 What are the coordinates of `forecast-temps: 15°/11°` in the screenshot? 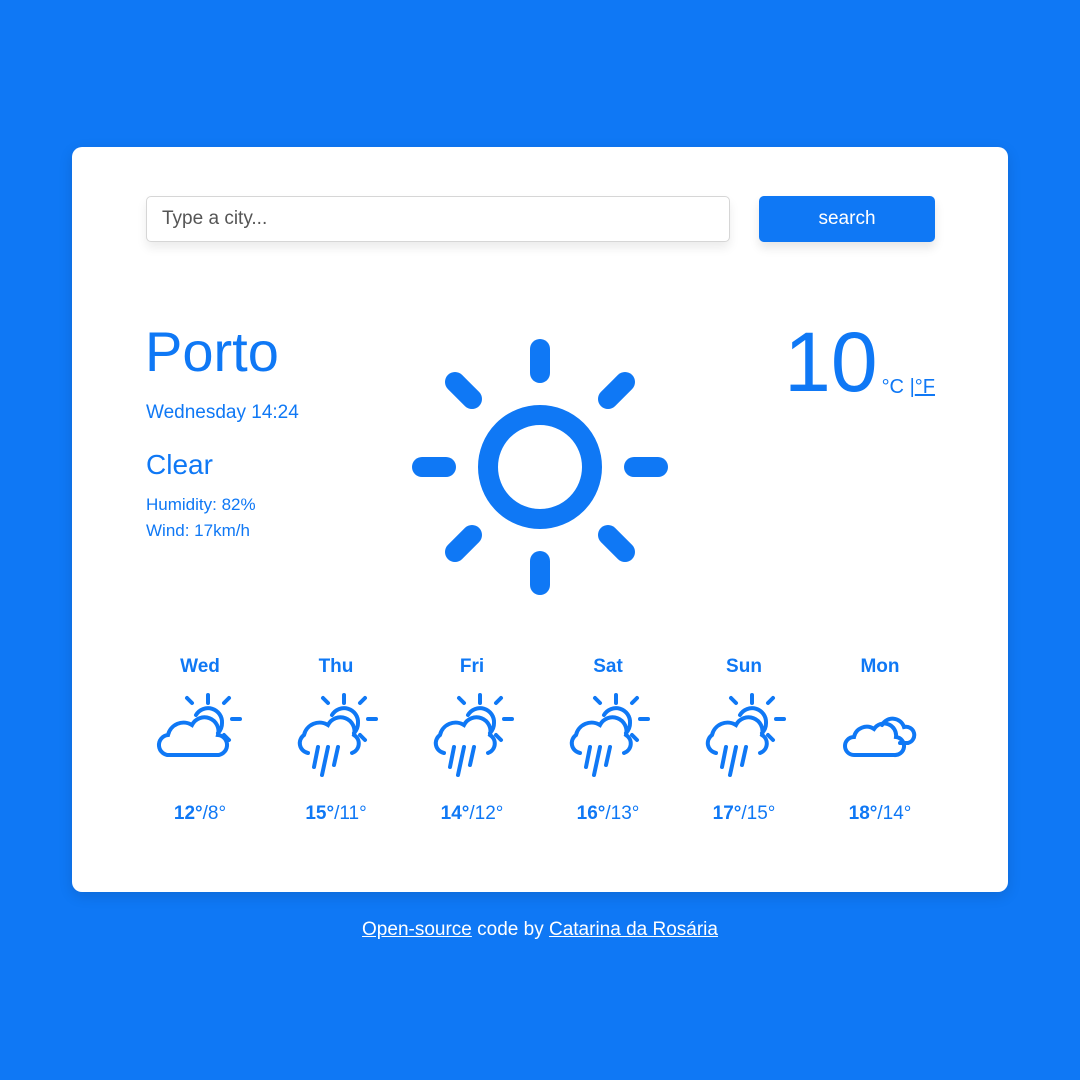 It's located at (335, 814).